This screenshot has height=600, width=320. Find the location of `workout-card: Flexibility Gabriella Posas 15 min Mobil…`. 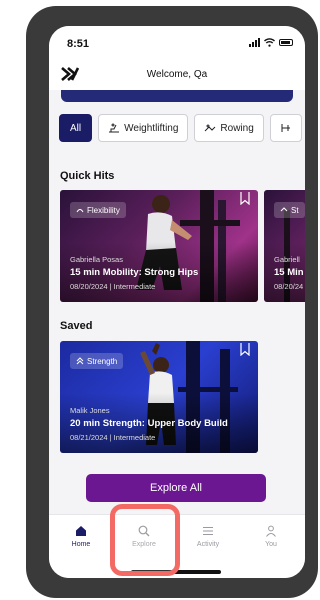

workout-card: Flexibility Gabriella Posas 15 min Mobil… is located at coordinates (159, 246).